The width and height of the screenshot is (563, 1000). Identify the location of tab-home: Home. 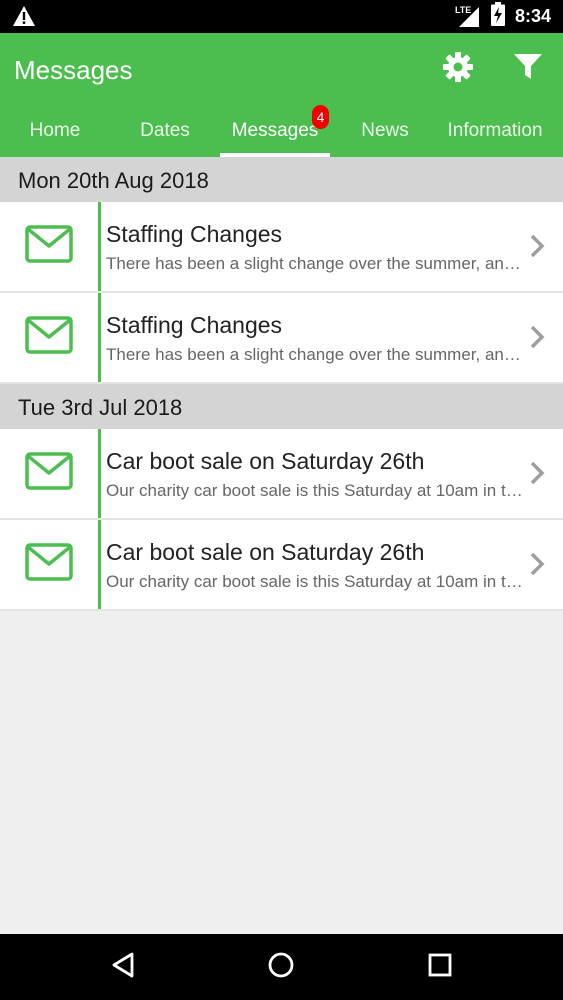
(55, 134).